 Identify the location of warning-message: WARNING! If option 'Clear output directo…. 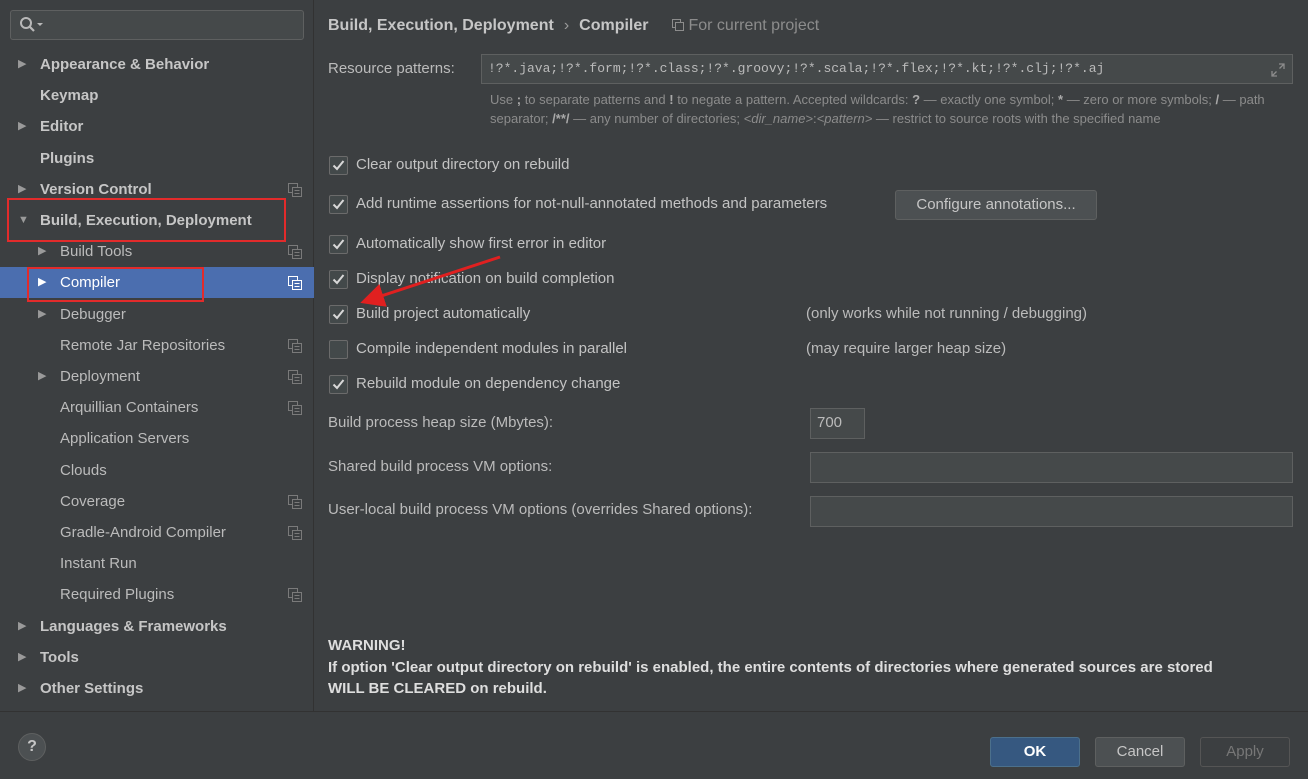
(770, 667).